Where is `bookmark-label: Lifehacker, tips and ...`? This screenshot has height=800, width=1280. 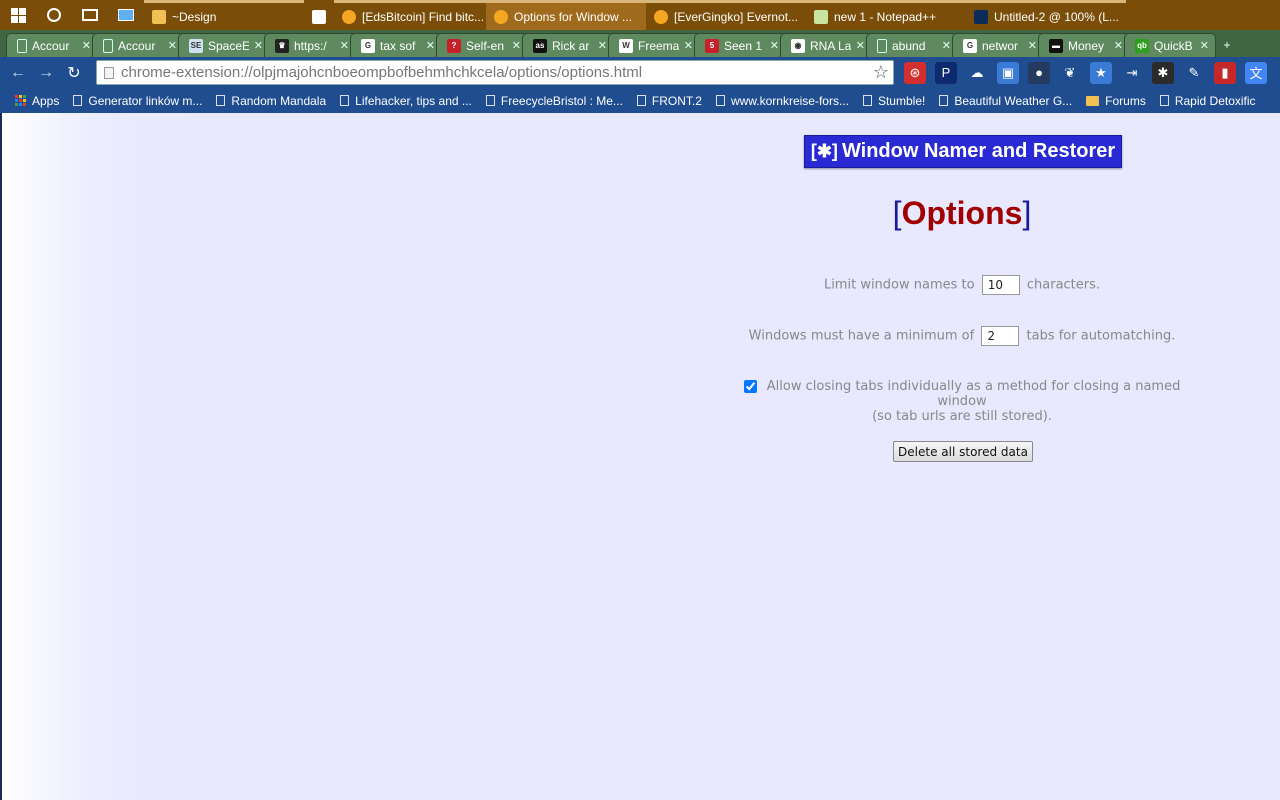 bookmark-label: Lifehacker, tips and ... is located at coordinates (413, 100).